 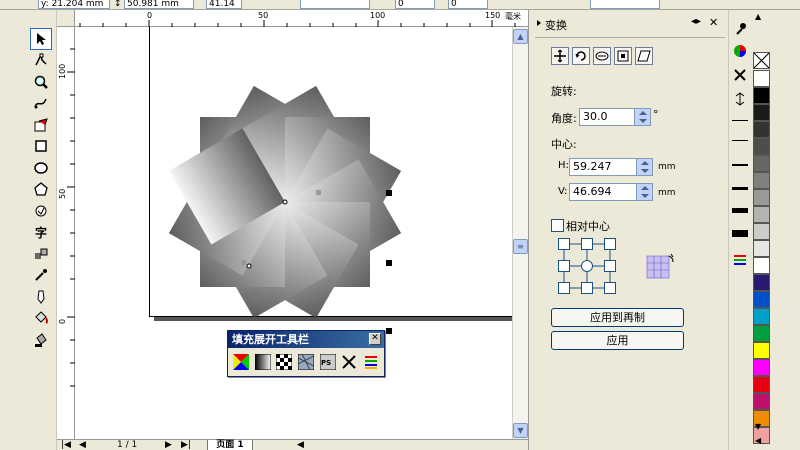 What do you see at coordinates (41, 190) in the screenshot?
I see `polygon-tool-icon` at bounding box center [41, 190].